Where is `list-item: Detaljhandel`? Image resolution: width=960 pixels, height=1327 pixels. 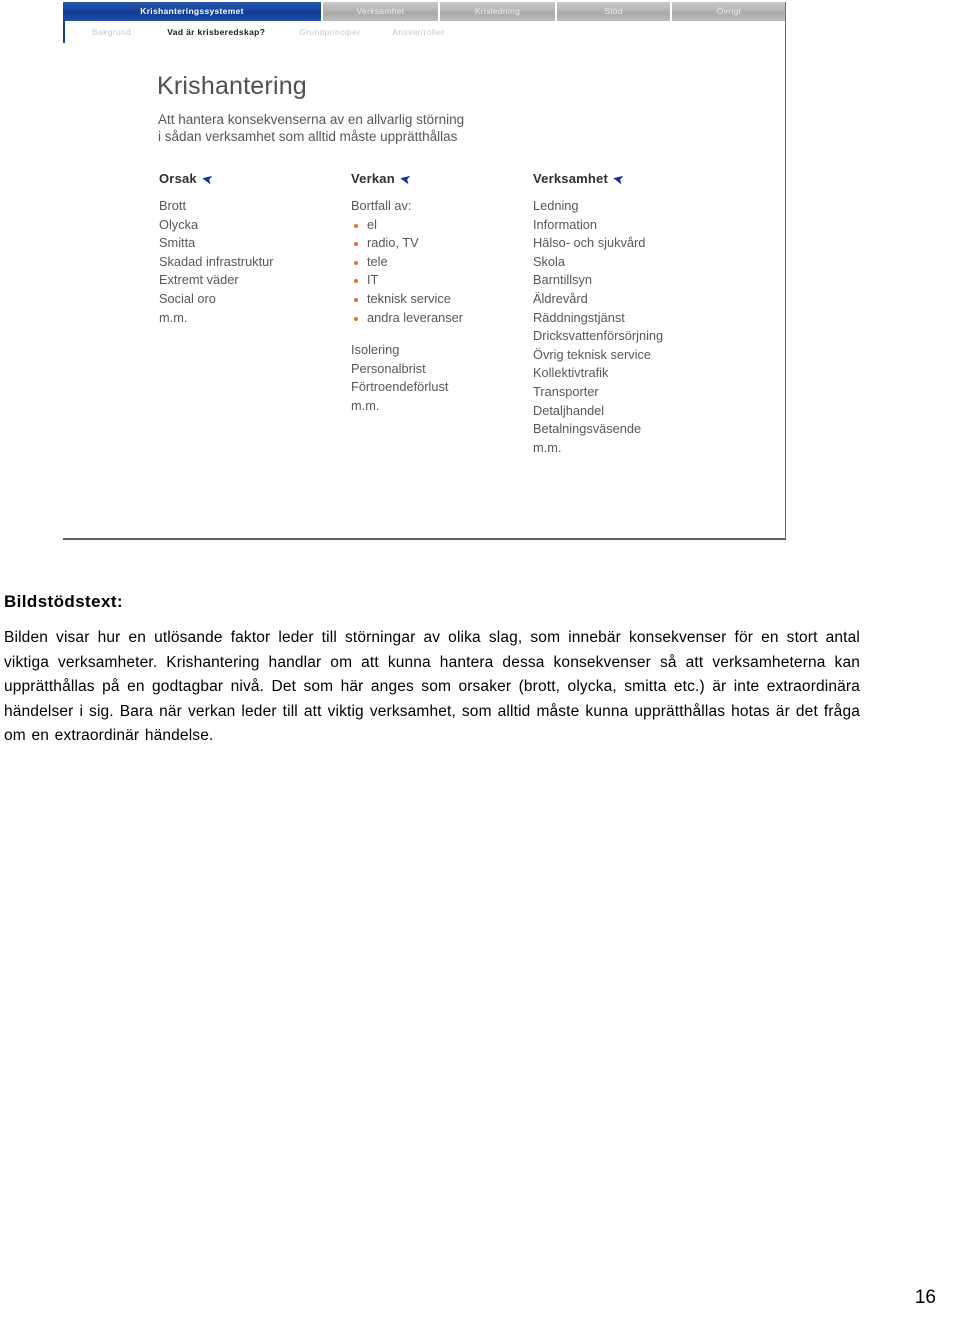 list-item: Detaljhandel is located at coordinates (569, 410).